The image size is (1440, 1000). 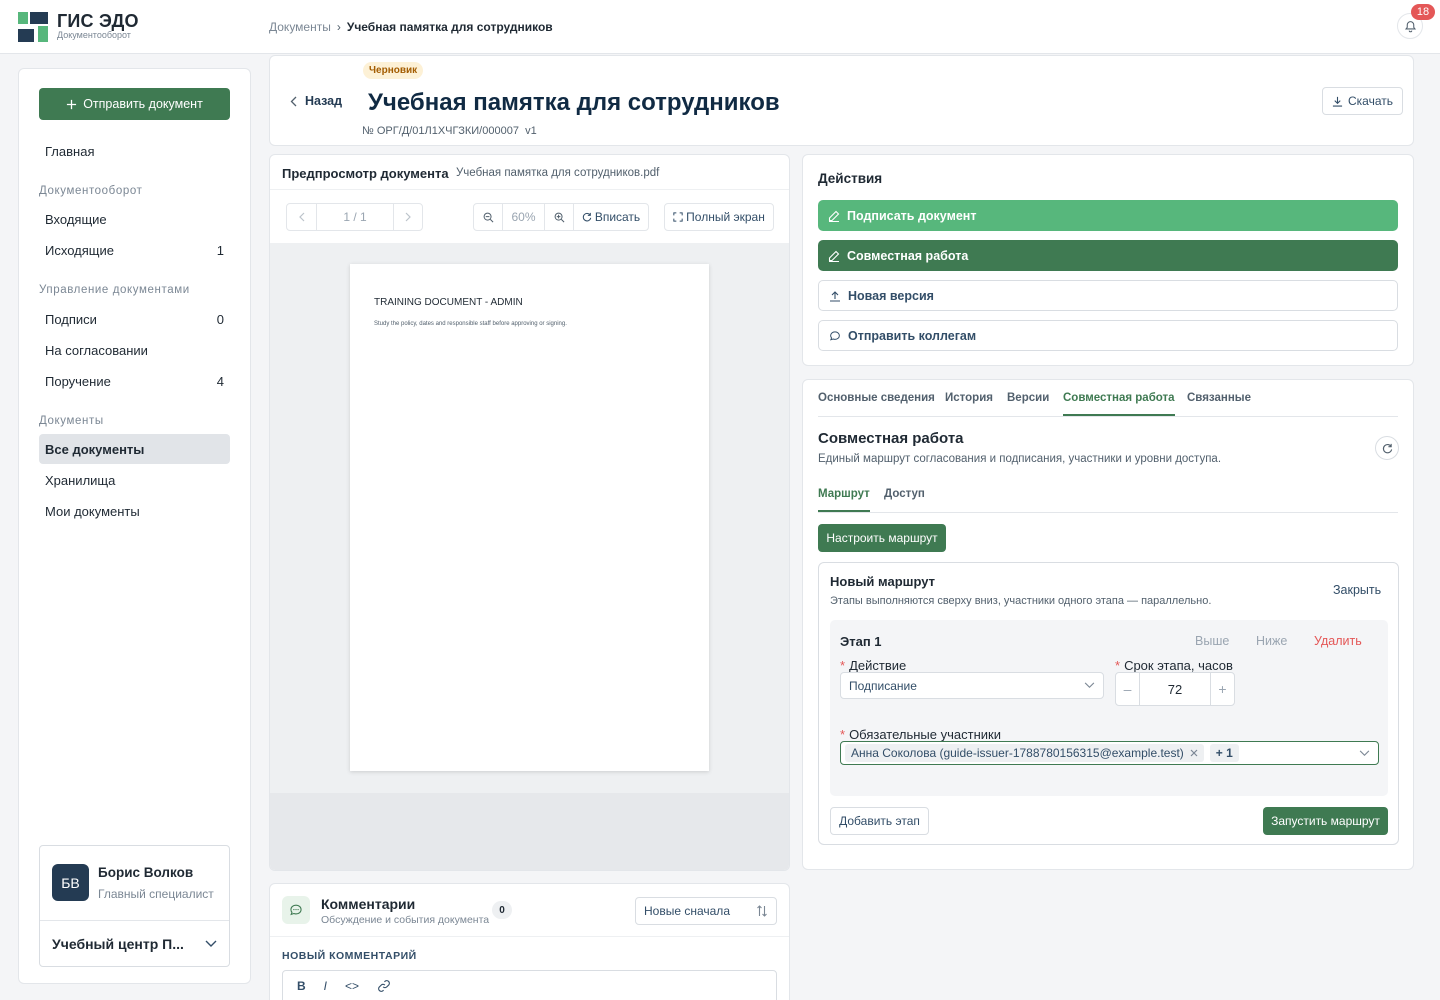 I want to click on sidebar-group-title: Документооборот, so click(x=91, y=191).